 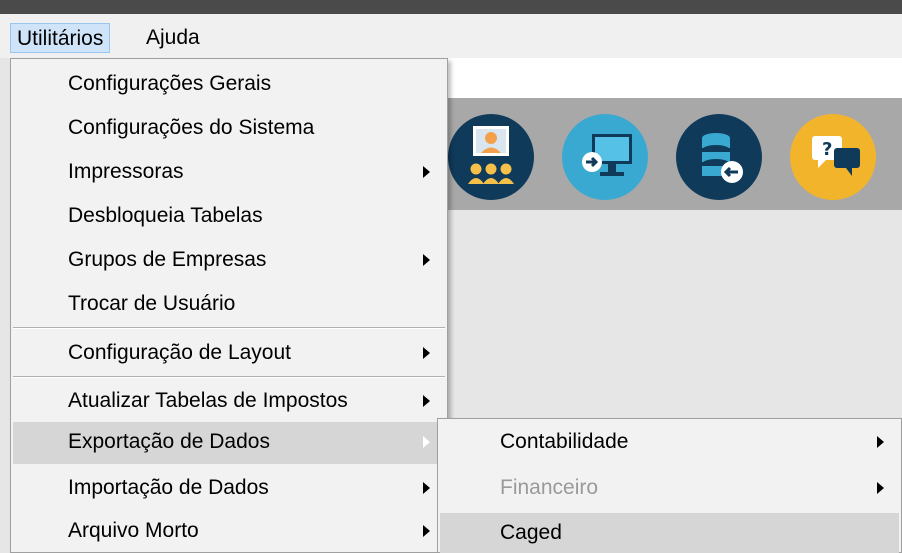 What do you see at coordinates (165, 215) in the screenshot?
I see `menu-item-label: Desbloqueia Tabelas` at bounding box center [165, 215].